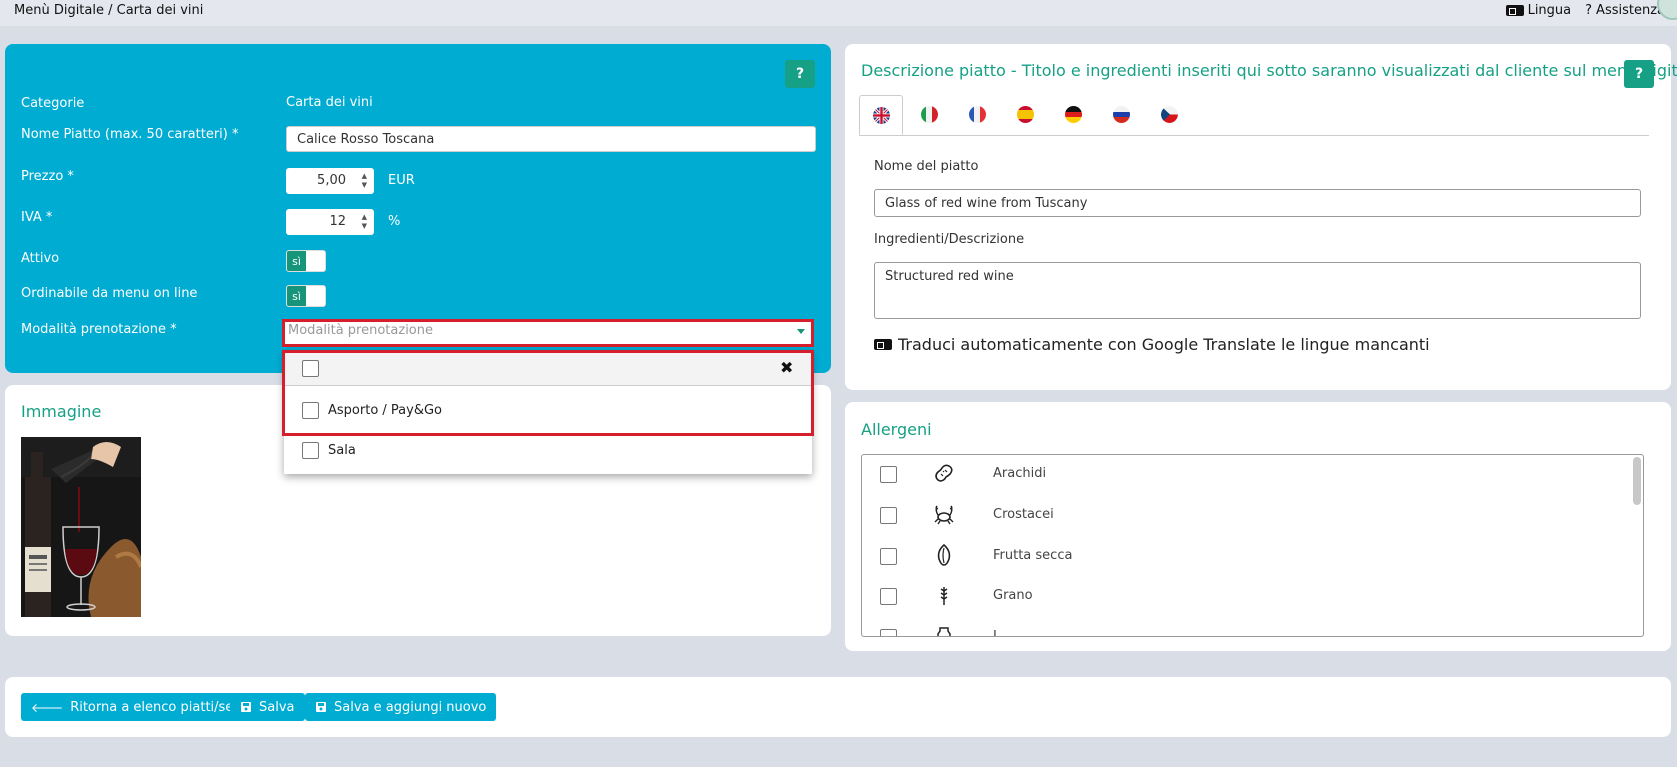 This screenshot has width=1677, height=767. What do you see at coordinates (801, 331) in the screenshot?
I see `chevron-down-icon` at bounding box center [801, 331].